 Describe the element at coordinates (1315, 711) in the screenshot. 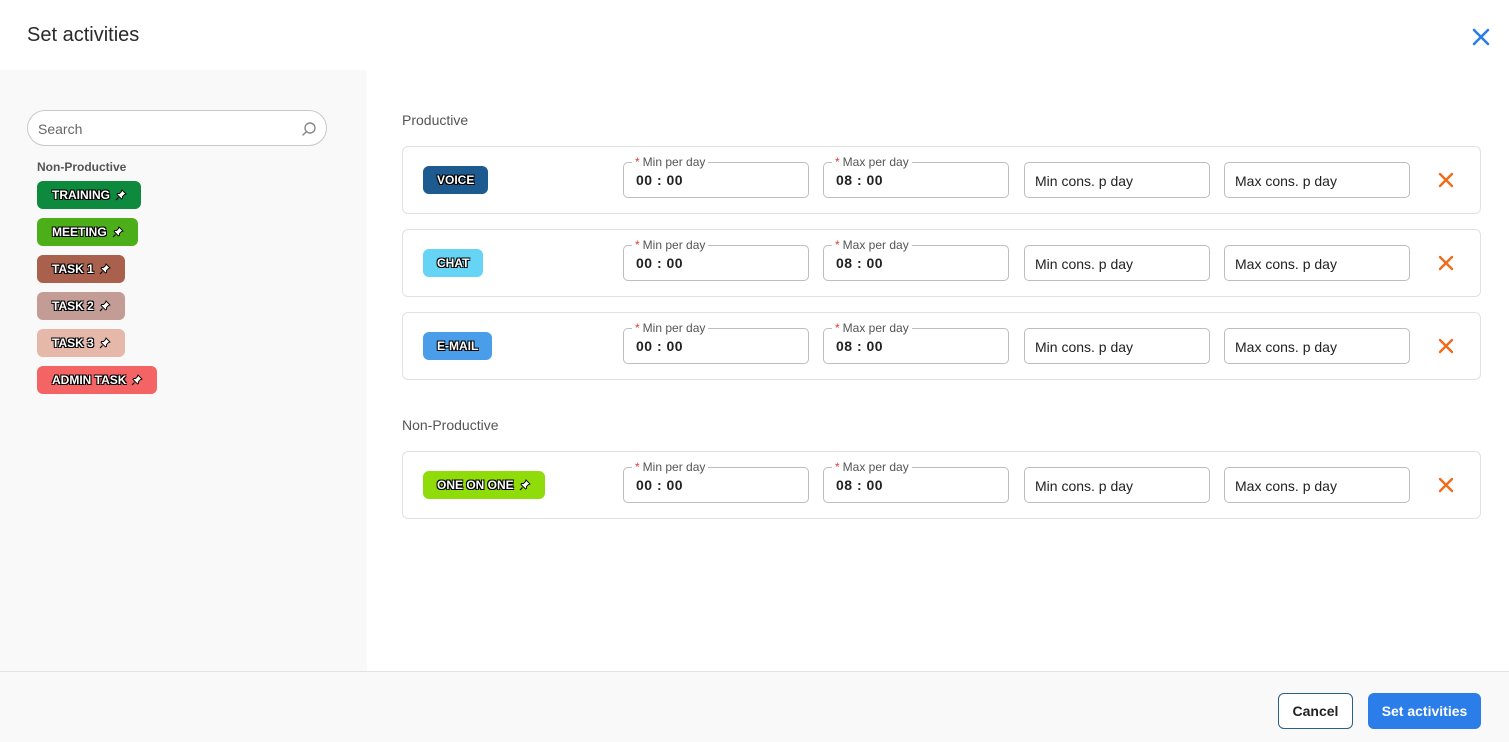

I see `cancel-button: Cancel` at that location.